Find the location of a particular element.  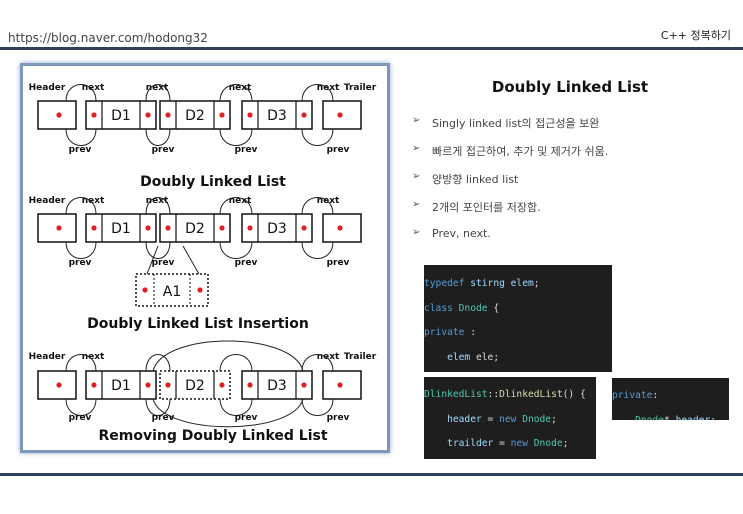

top-rule is located at coordinates (371, 48).